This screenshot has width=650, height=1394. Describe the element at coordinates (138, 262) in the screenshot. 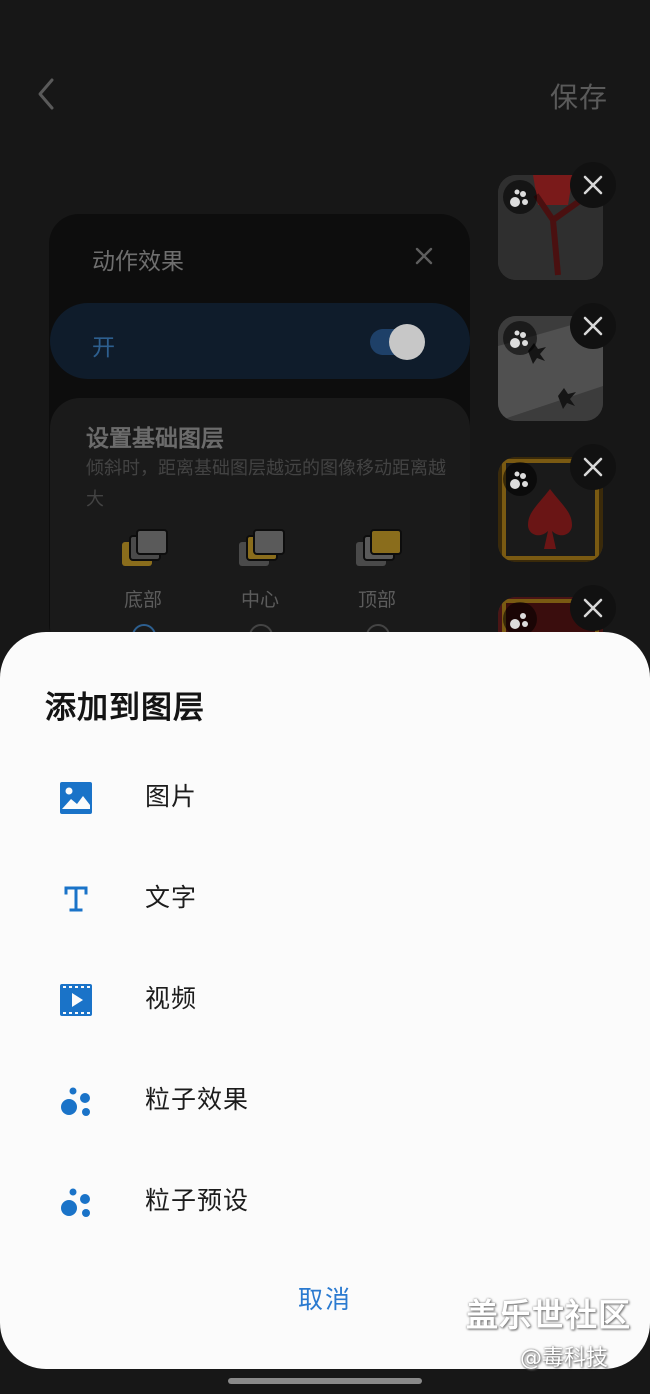

I see `panel-title: 动作效果` at that location.